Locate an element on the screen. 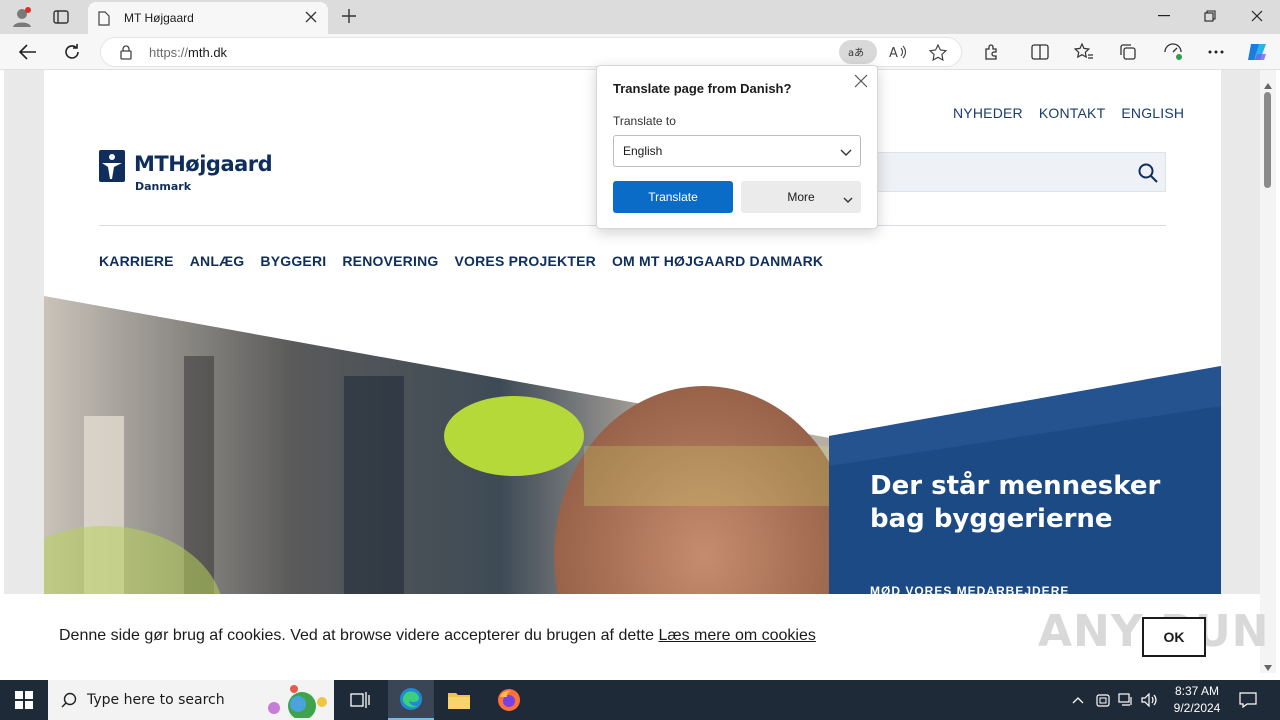 This screenshot has height=720, width=1280. taskbar-firefox-icon is located at coordinates (509, 700).